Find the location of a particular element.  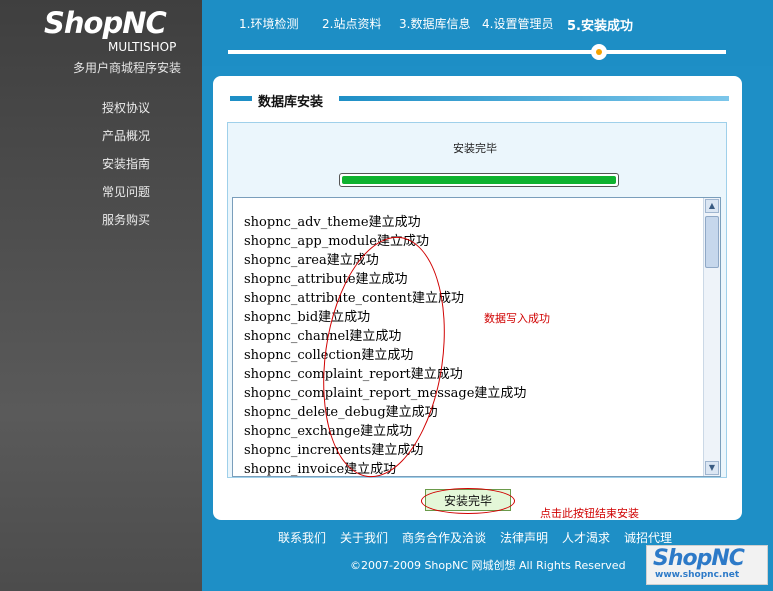

scroll-thumb is located at coordinates (712, 242).